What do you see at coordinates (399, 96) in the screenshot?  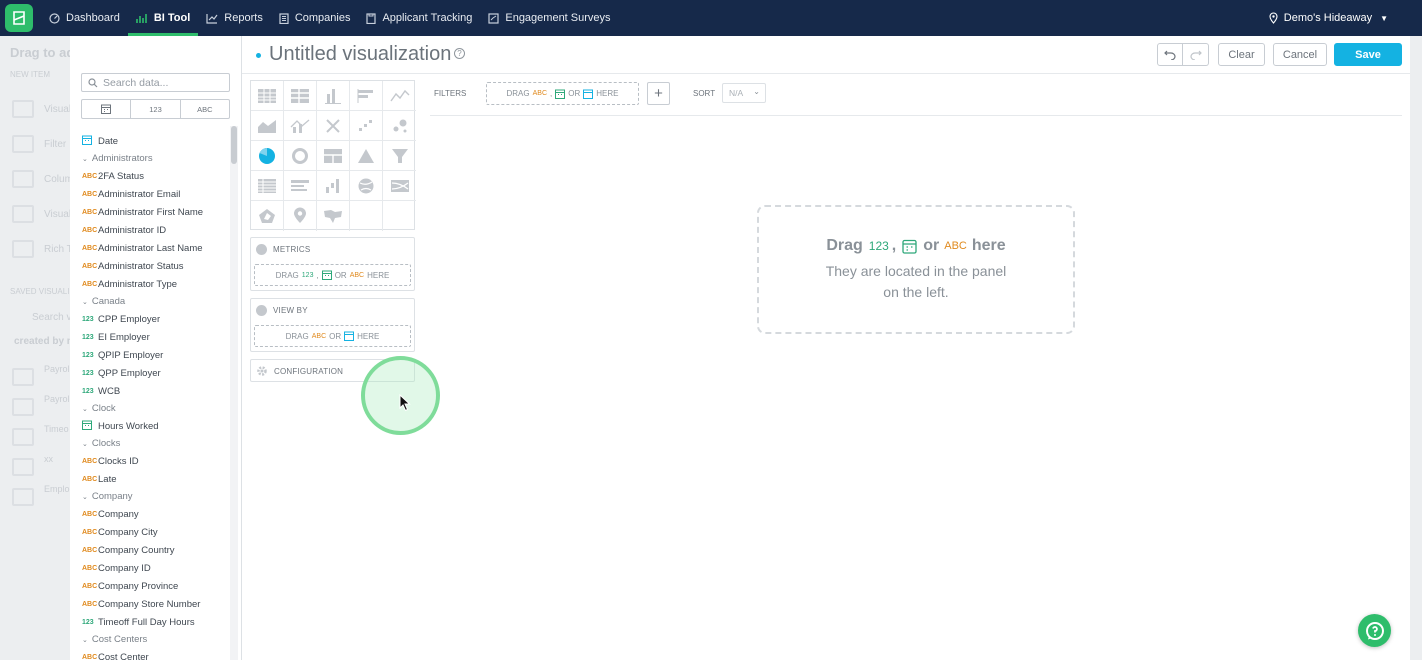 I see `viz-type-line` at bounding box center [399, 96].